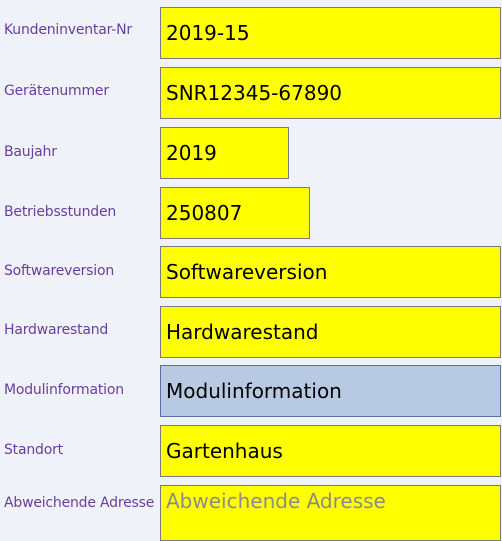 The image size is (502, 541). Describe the element at coordinates (59, 271) in the screenshot. I see `label-softwareversion: Softwareversion` at that location.